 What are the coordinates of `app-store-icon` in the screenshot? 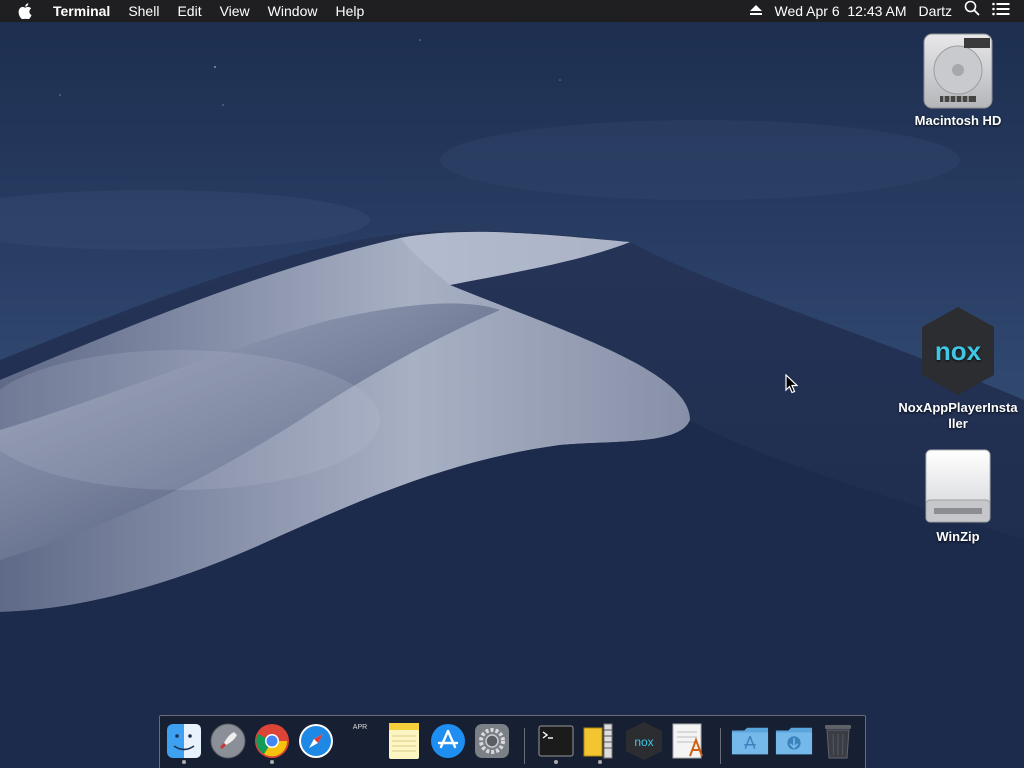 It's located at (448, 741).